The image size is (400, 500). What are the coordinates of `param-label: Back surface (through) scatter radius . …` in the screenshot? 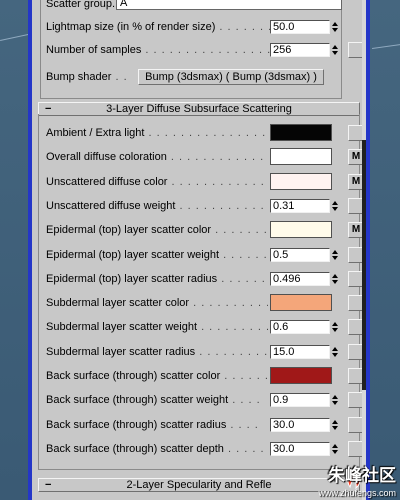 It's located at (152, 425).